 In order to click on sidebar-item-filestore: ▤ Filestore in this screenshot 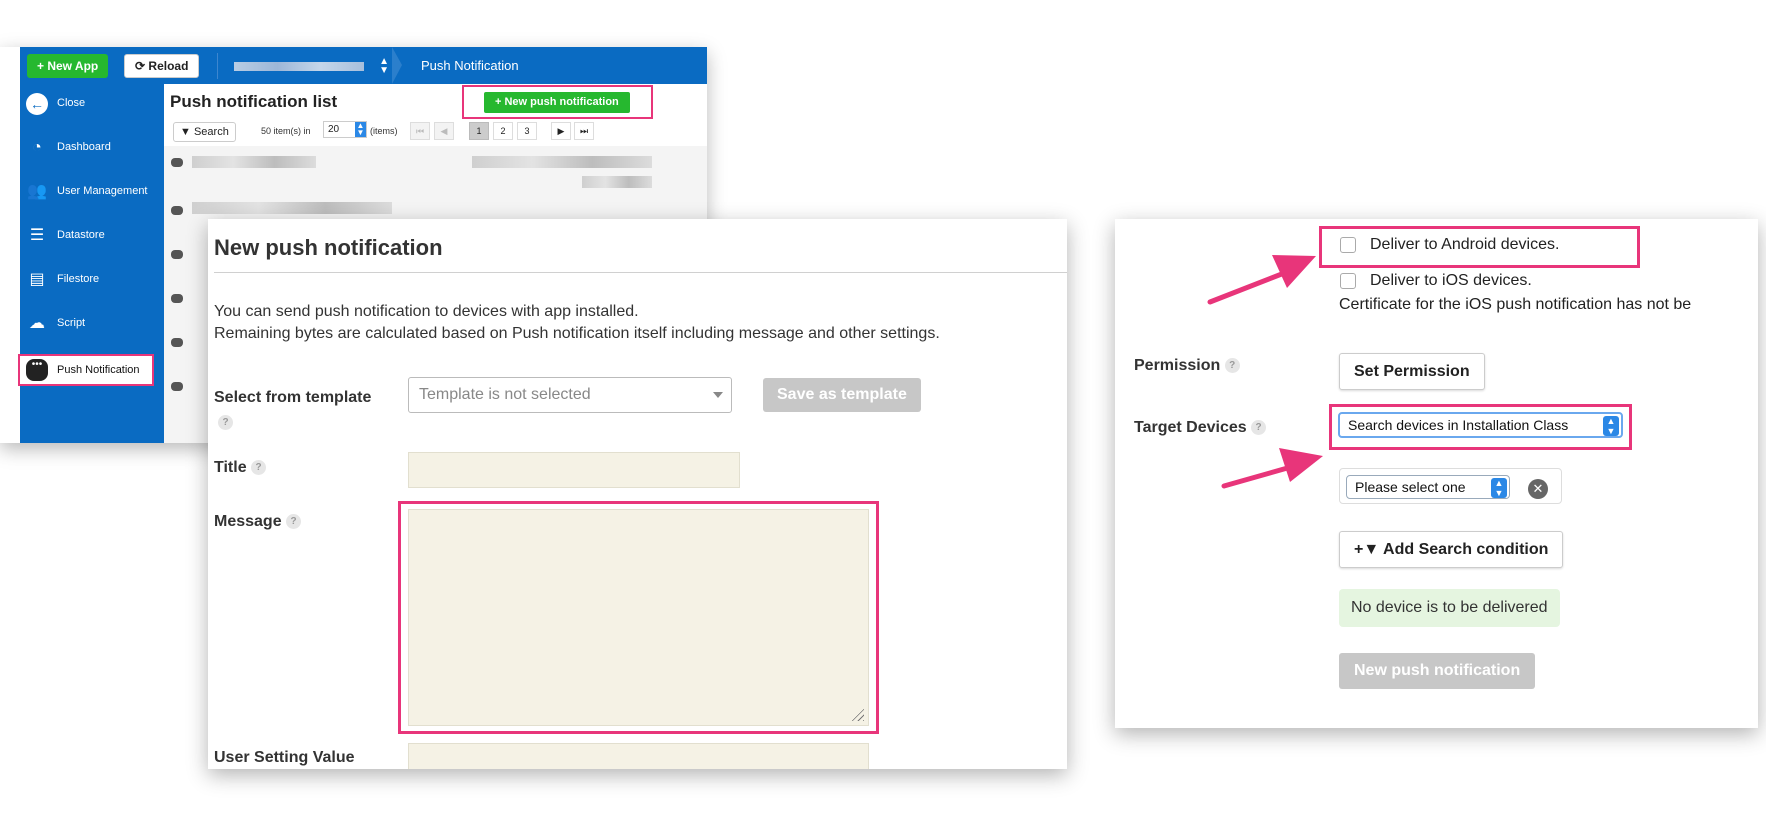, I will do `click(92, 280)`.